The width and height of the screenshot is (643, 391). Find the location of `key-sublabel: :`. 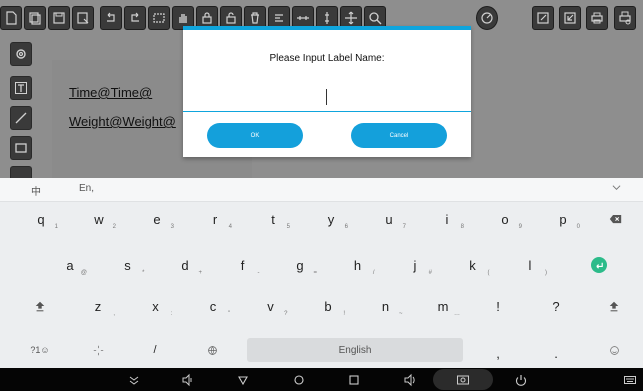

key-sublabel: : is located at coordinates (171, 314).